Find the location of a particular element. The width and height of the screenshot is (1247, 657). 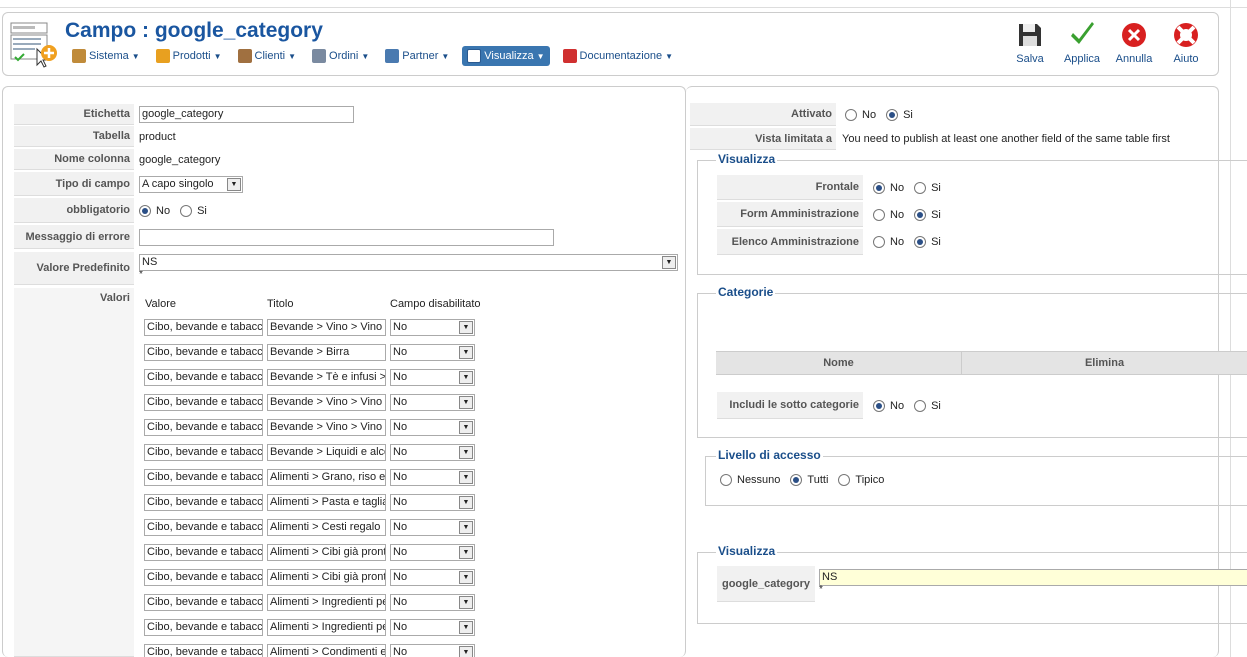

titolo-input: Bevande > Vino > Vino d is located at coordinates (326, 427).